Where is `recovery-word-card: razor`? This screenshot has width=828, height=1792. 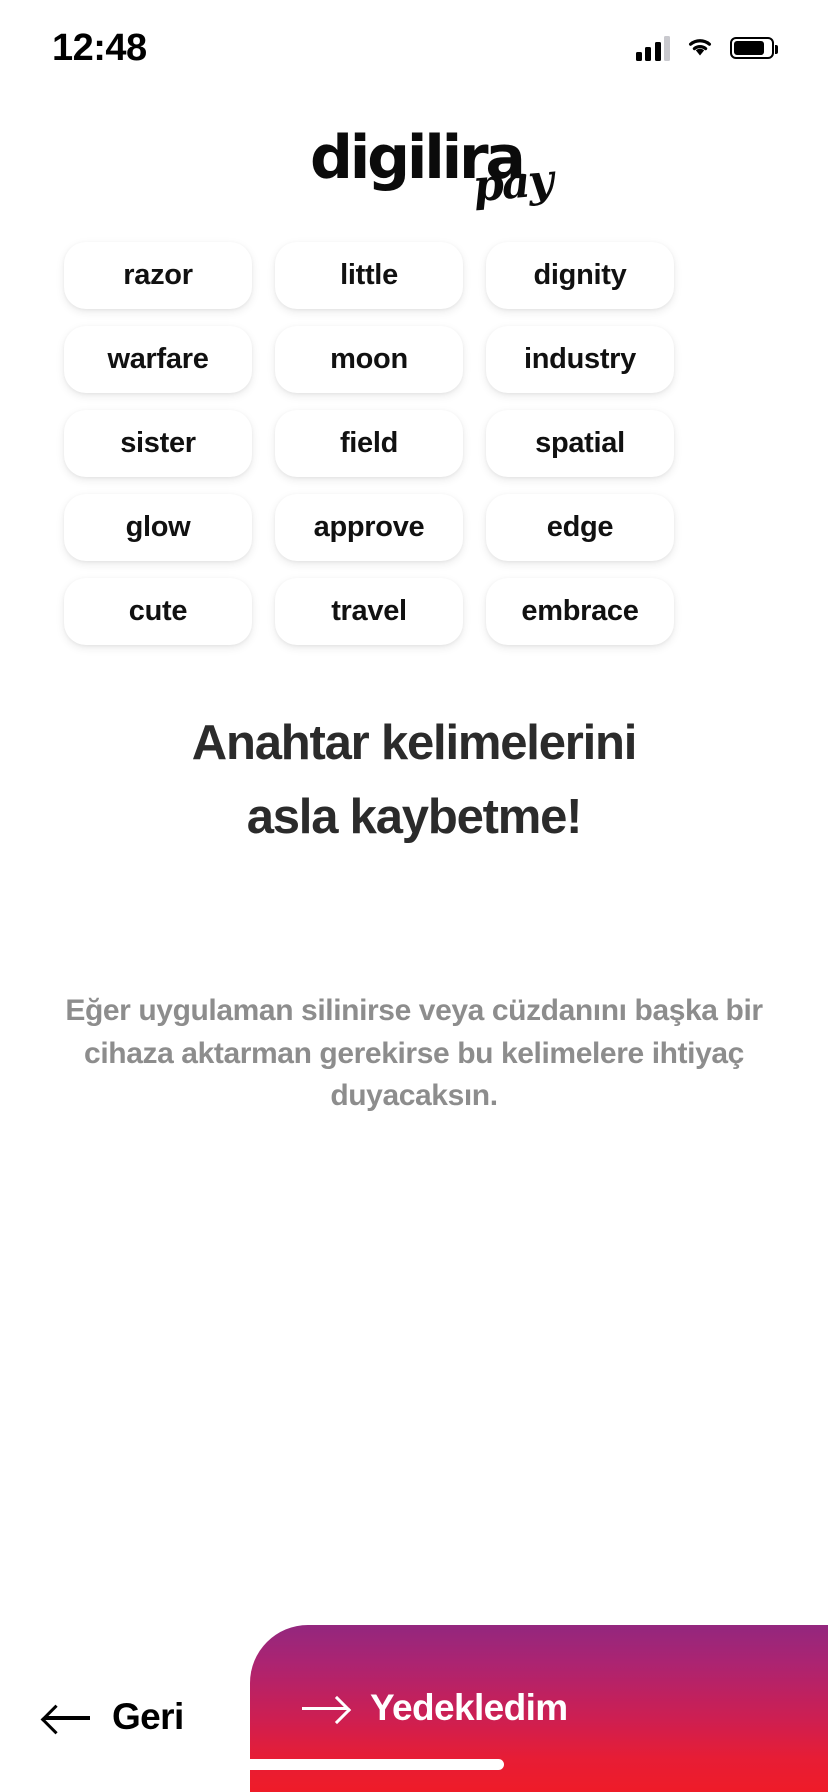
recovery-word-card: razor is located at coordinates (158, 275).